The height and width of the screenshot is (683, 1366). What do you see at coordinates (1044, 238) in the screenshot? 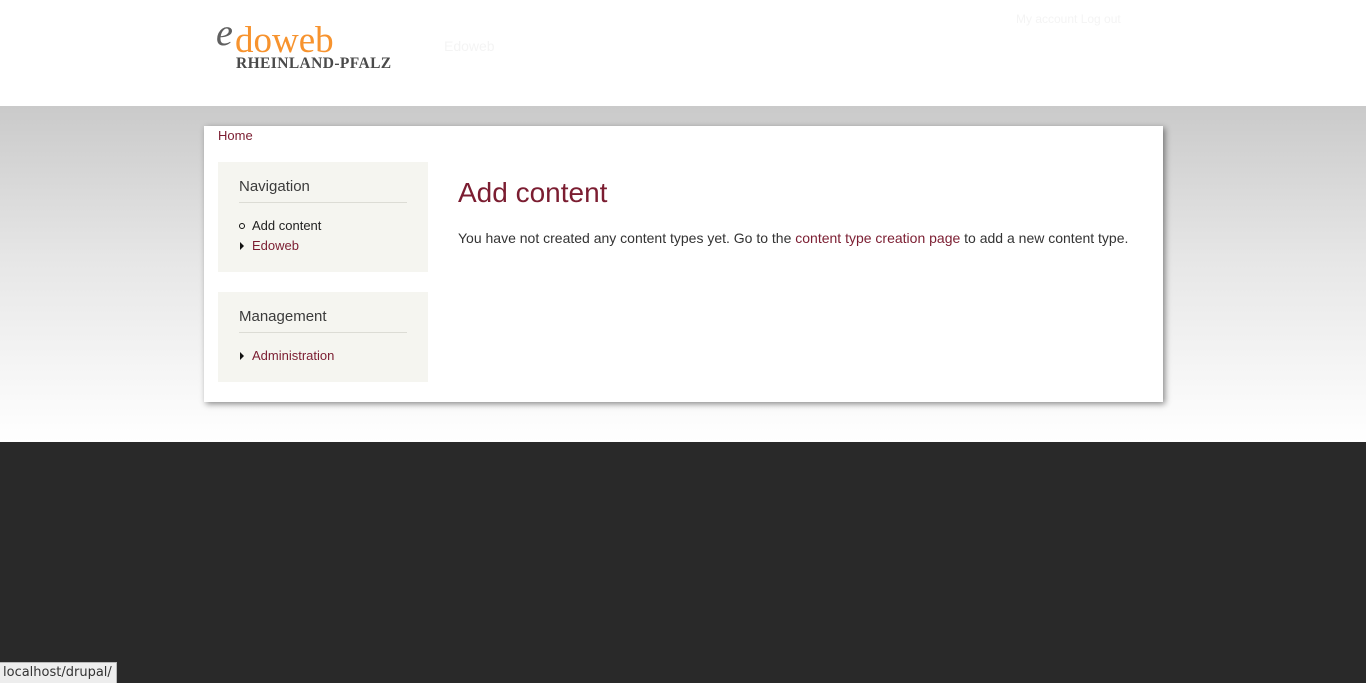
I see `message-text-after: to add a new content type.` at bounding box center [1044, 238].